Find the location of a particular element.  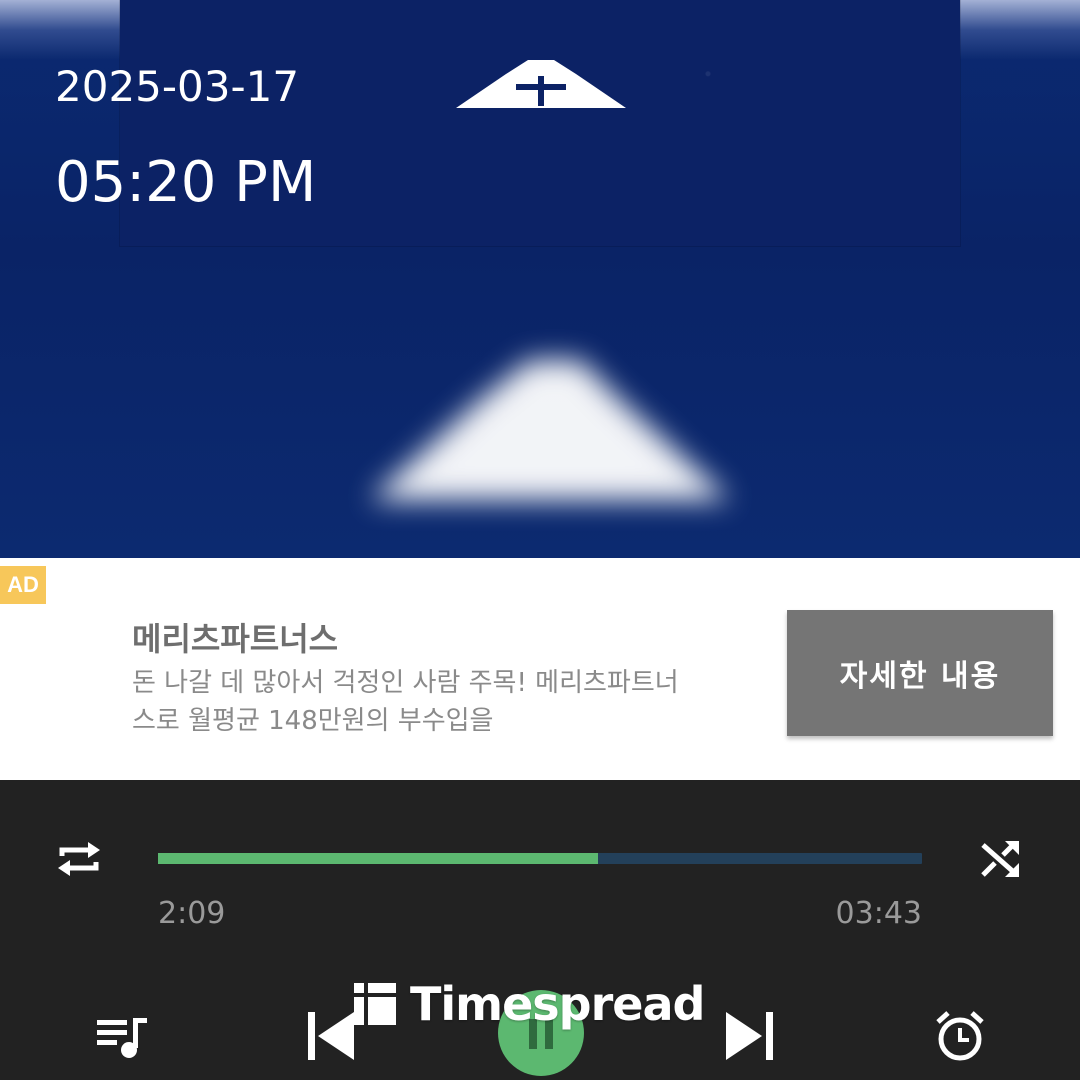

previous-button is located at coordinates (330, 1036).